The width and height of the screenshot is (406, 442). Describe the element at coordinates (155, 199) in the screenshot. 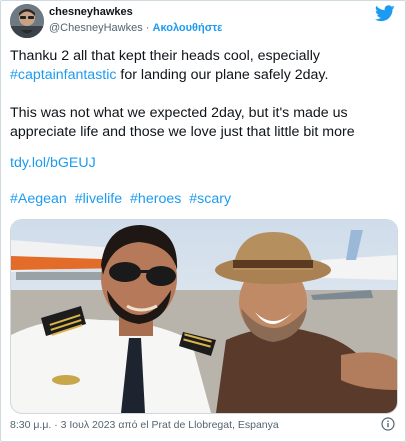

I see `hashtag-heroes: #heroes` at that location.